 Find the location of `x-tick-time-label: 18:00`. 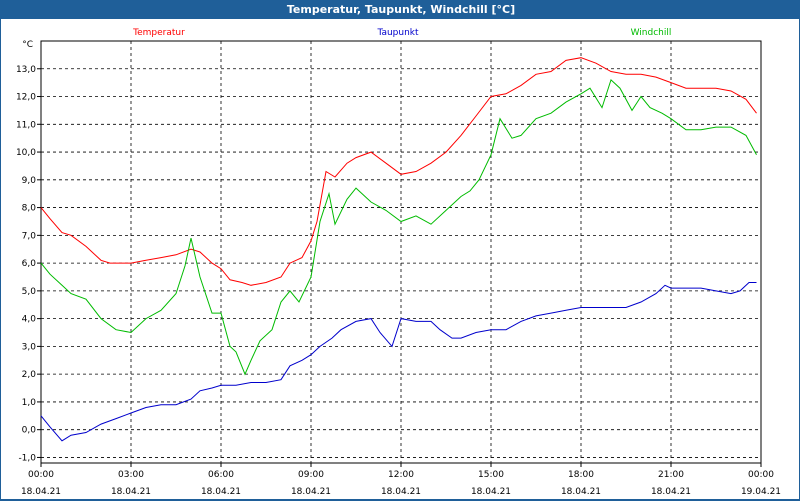

x-tick-time-label: 18:00 is located at coordinates (581, 475).